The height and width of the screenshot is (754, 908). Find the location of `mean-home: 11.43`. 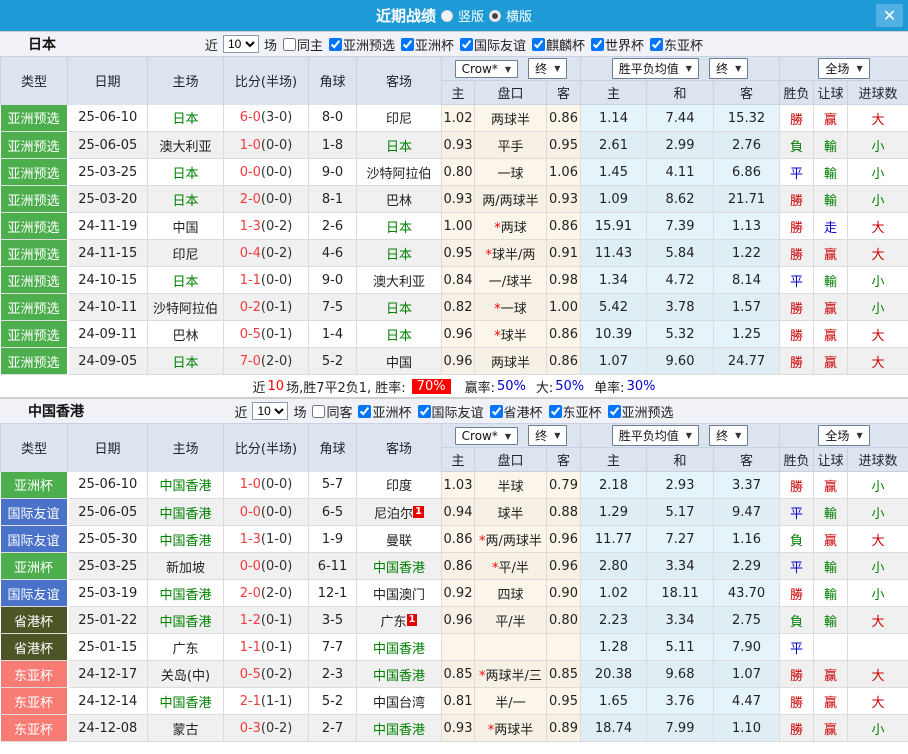

mean-home: 11.43 is located at coordinates (614, 253).